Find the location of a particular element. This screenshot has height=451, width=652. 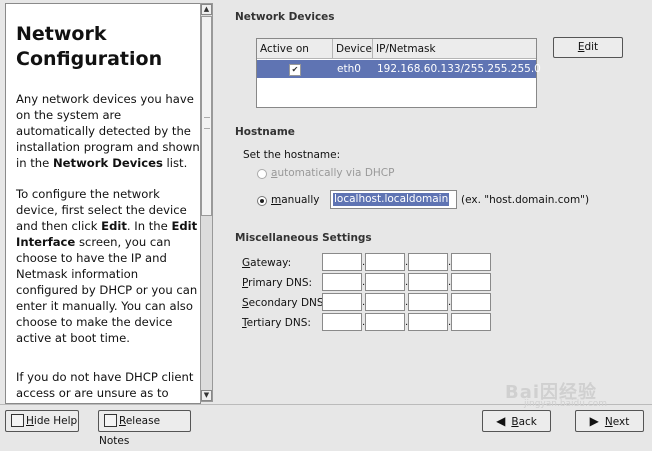

hostname-input: localhost.localdomain is located at coordinates (393, 199).